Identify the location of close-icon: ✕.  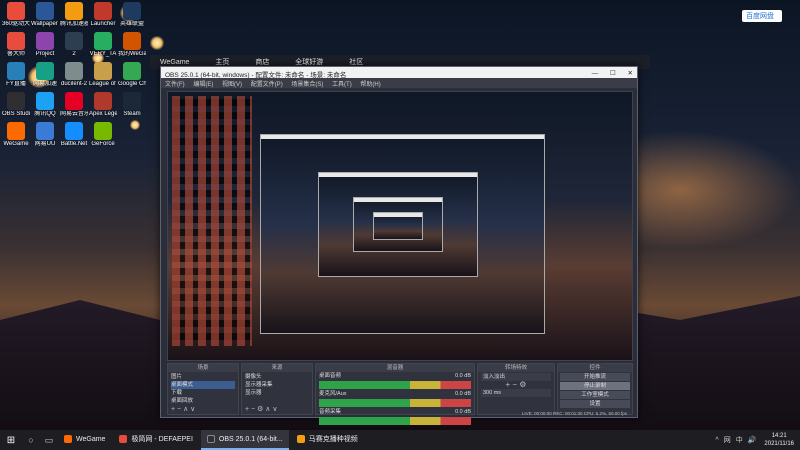
(630, 73).